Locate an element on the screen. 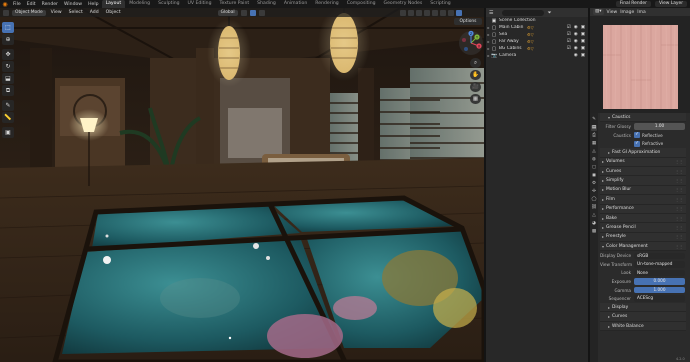  gamma-field: 1.000 is located at coordinates (659, 290).